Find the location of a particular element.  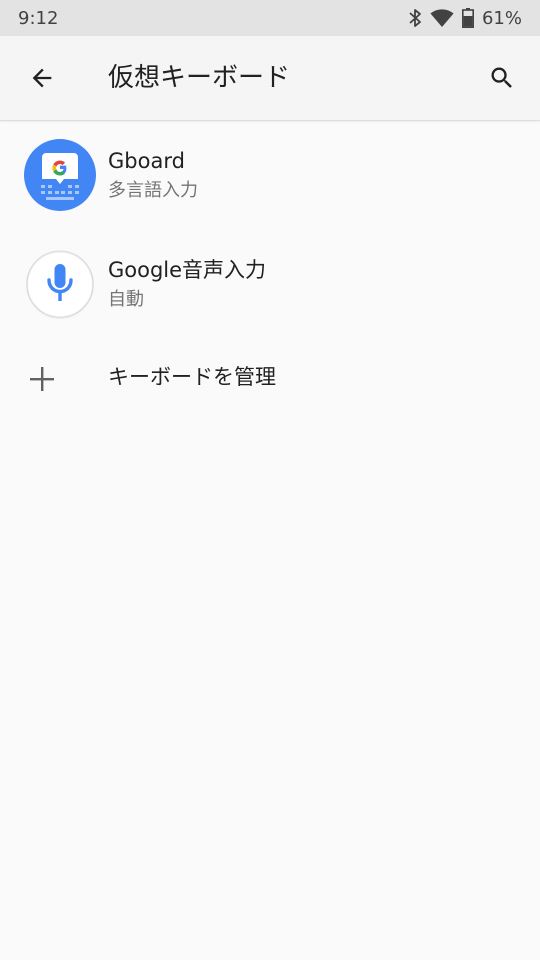

keyboard-subtitle: 自動 is located at coordinates (126, 299).